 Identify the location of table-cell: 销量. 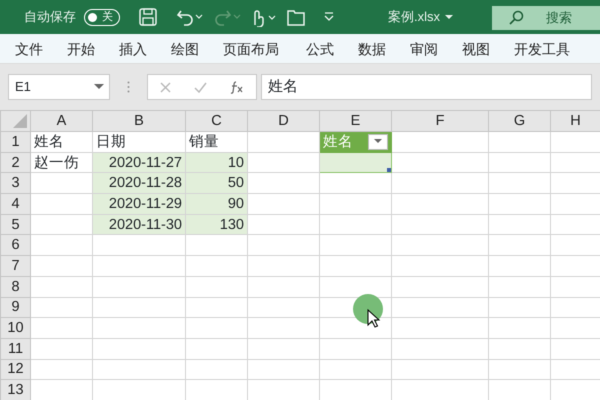
(217, 142).